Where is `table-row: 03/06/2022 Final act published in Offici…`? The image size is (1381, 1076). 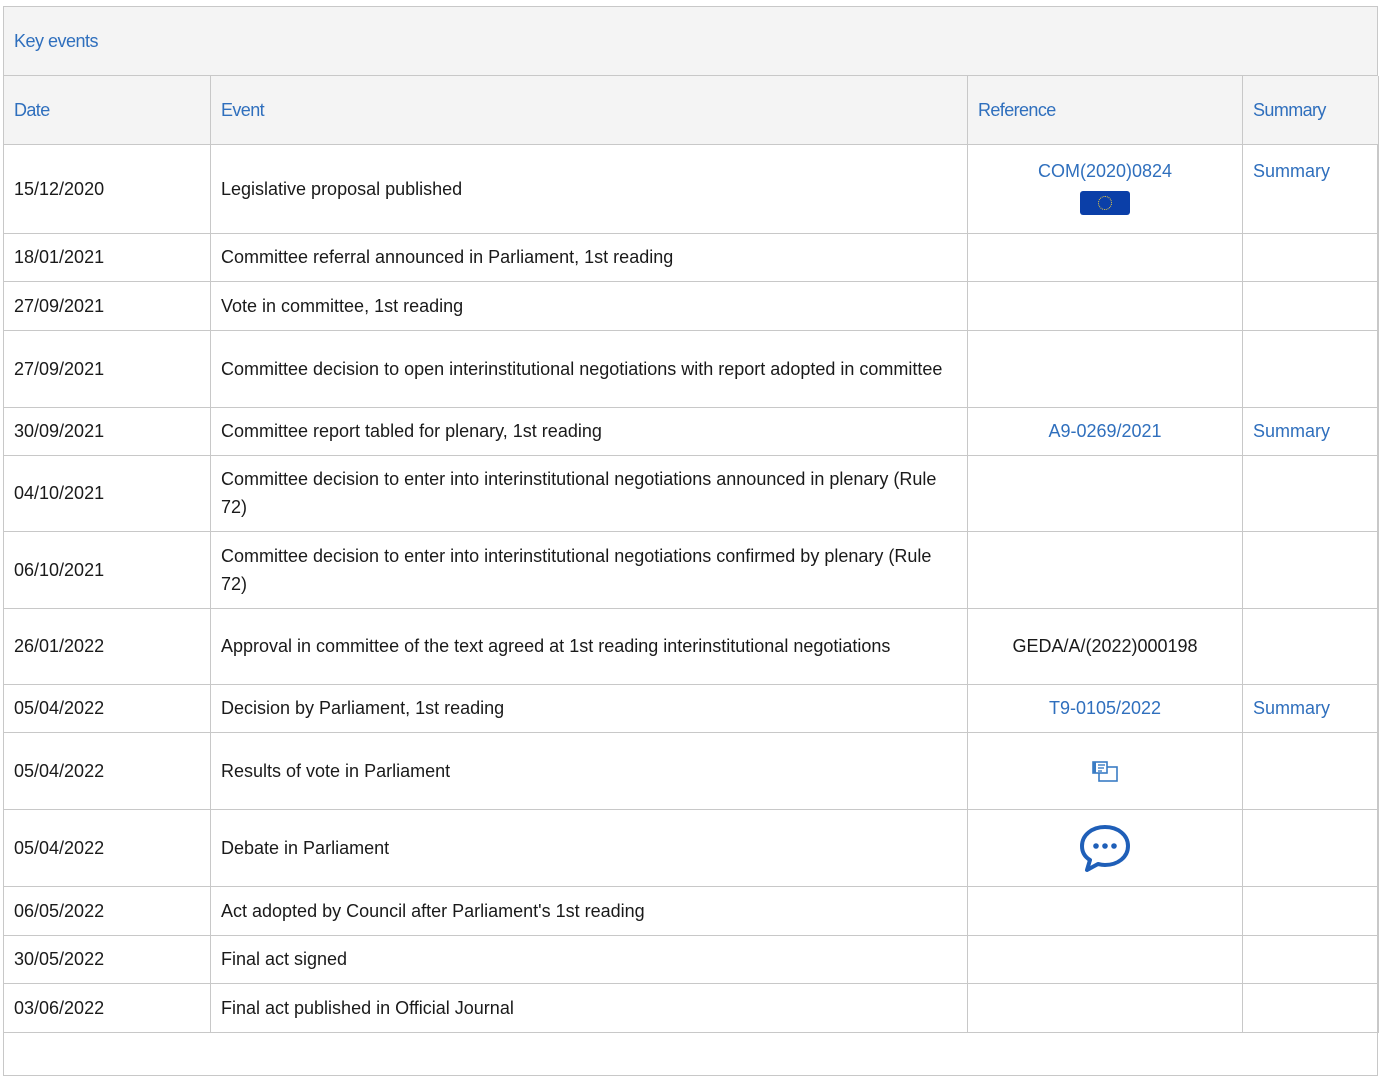 table-row: 03/06/2022 Final act published in Offici… is located at coordinates (691, 1007).